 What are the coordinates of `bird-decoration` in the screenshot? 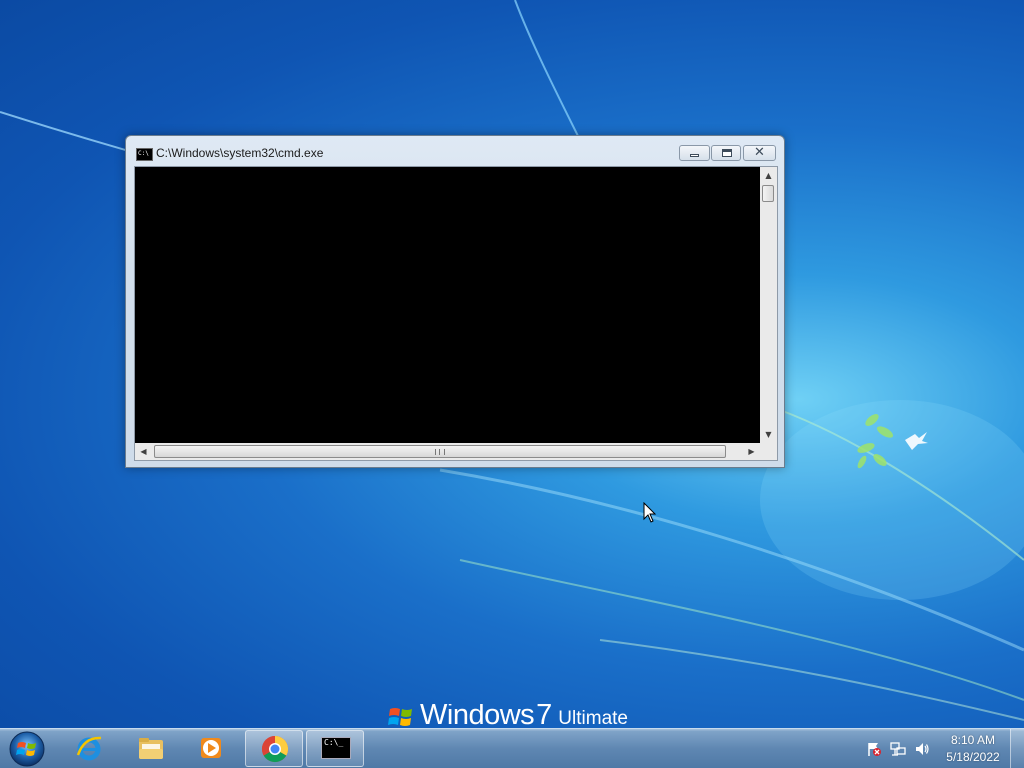 It's located at (916, 441).